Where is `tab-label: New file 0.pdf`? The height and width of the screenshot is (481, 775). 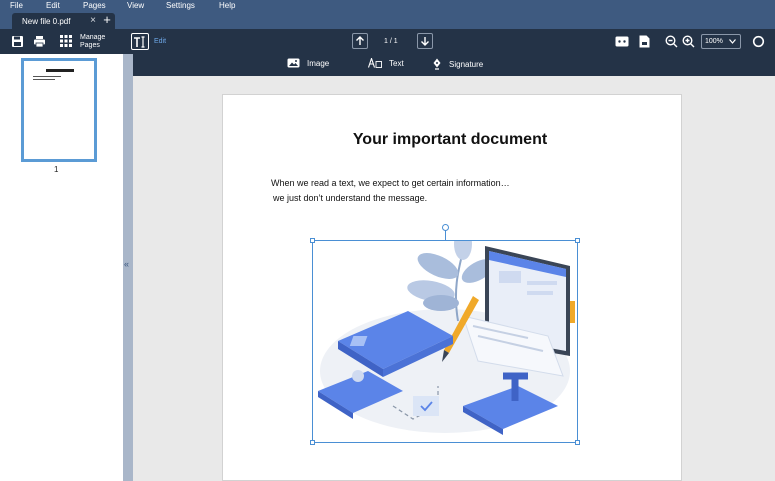 tab-label: New file 0.pdf is located at coordinates (46, 21).